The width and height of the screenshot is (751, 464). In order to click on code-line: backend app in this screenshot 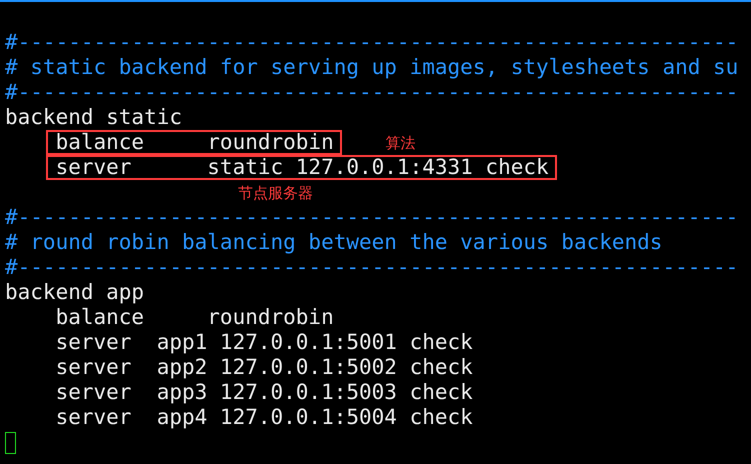, I will do `click(74, 292)`.